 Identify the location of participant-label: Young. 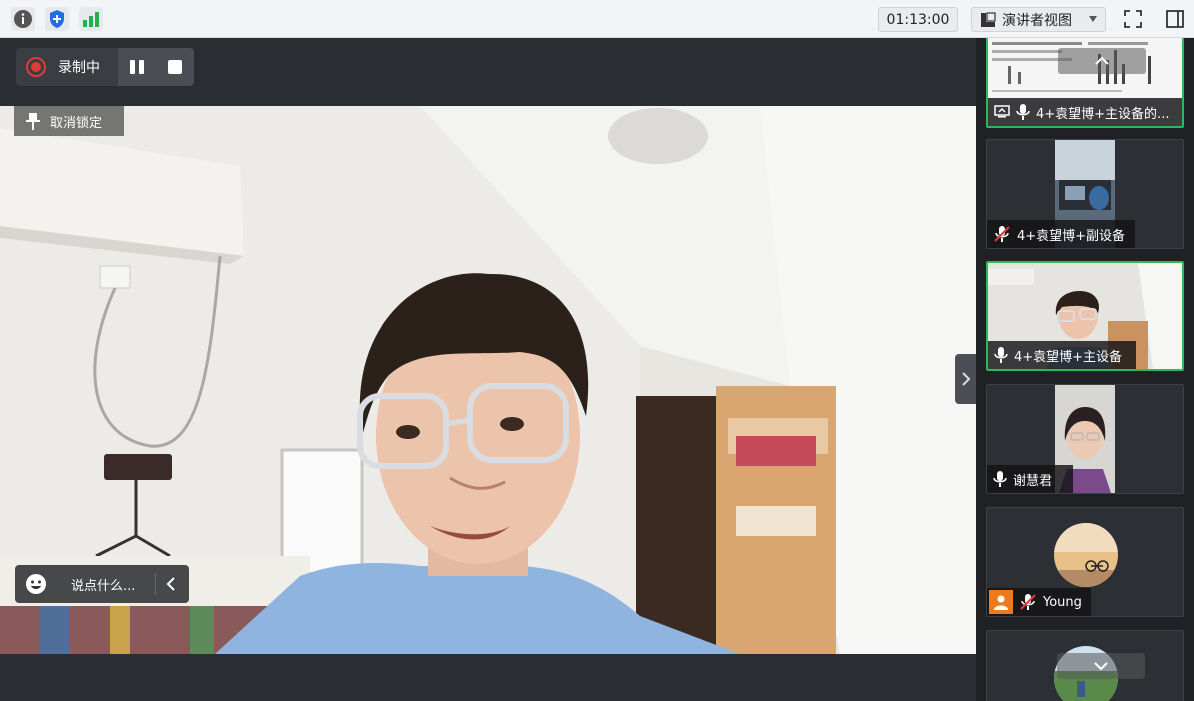
(1039, 602).